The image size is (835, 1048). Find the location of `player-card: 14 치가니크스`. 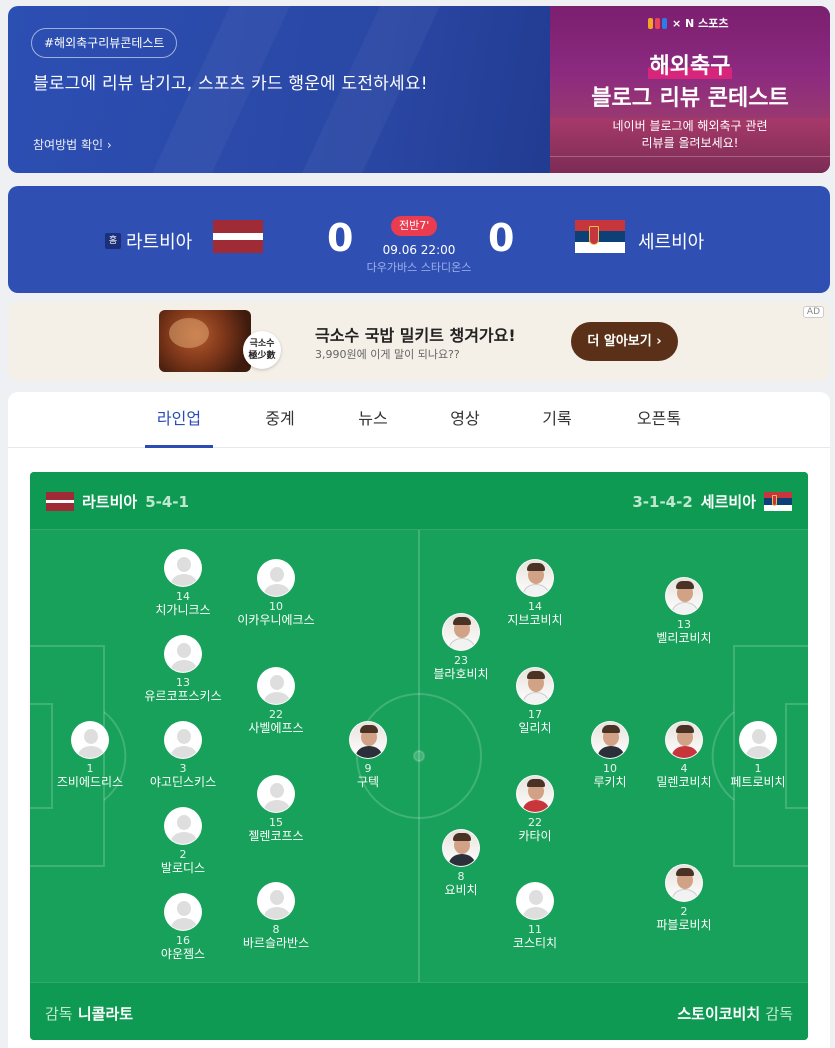

player-card: 14 치가니크스 is located at coordinates (183, 583).